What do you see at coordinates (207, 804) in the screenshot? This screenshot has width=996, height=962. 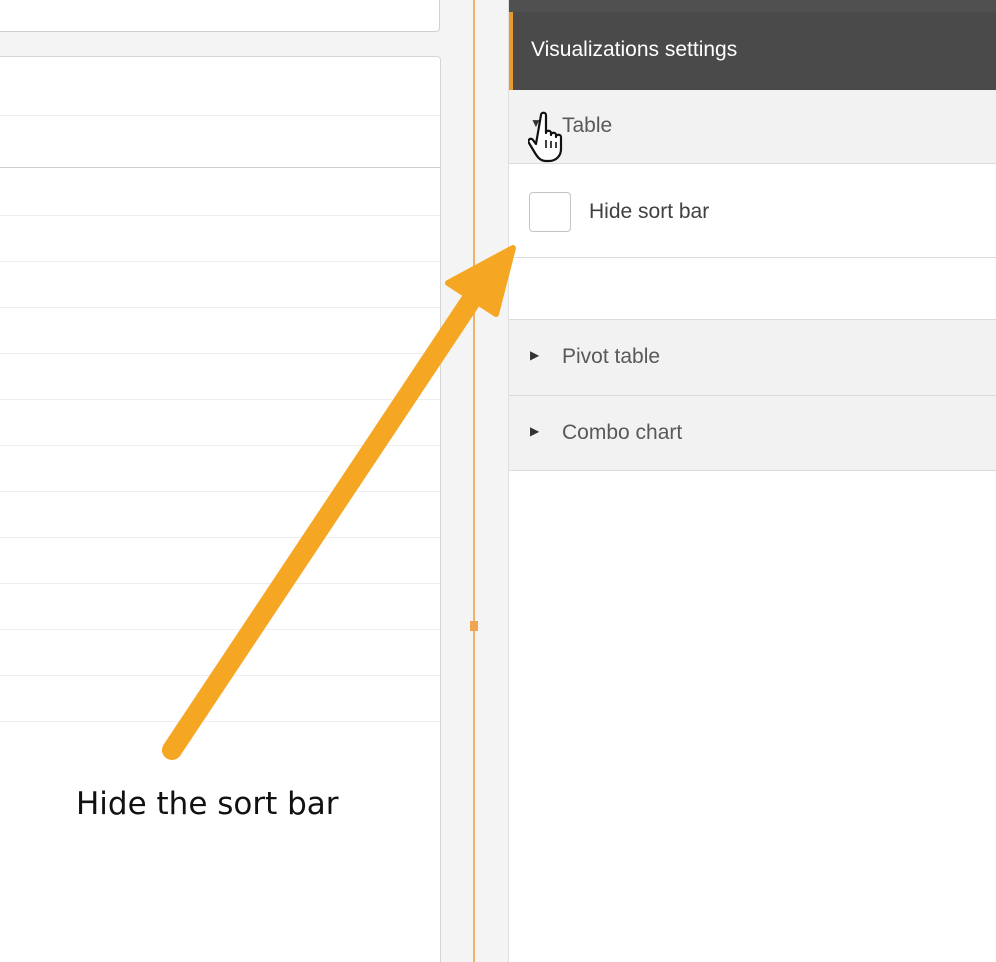 I see `annotation-caption: Hide the sort bar` at bounding box center [207, 804].